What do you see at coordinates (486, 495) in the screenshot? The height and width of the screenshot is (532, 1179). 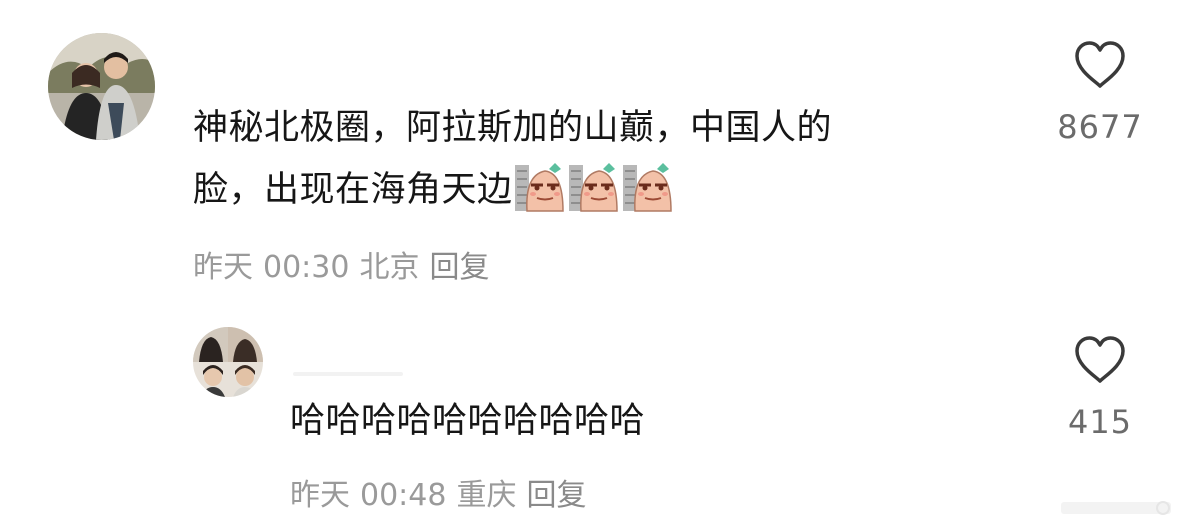 I see `comment-location: 重庆` at bounding box center [486, 495].